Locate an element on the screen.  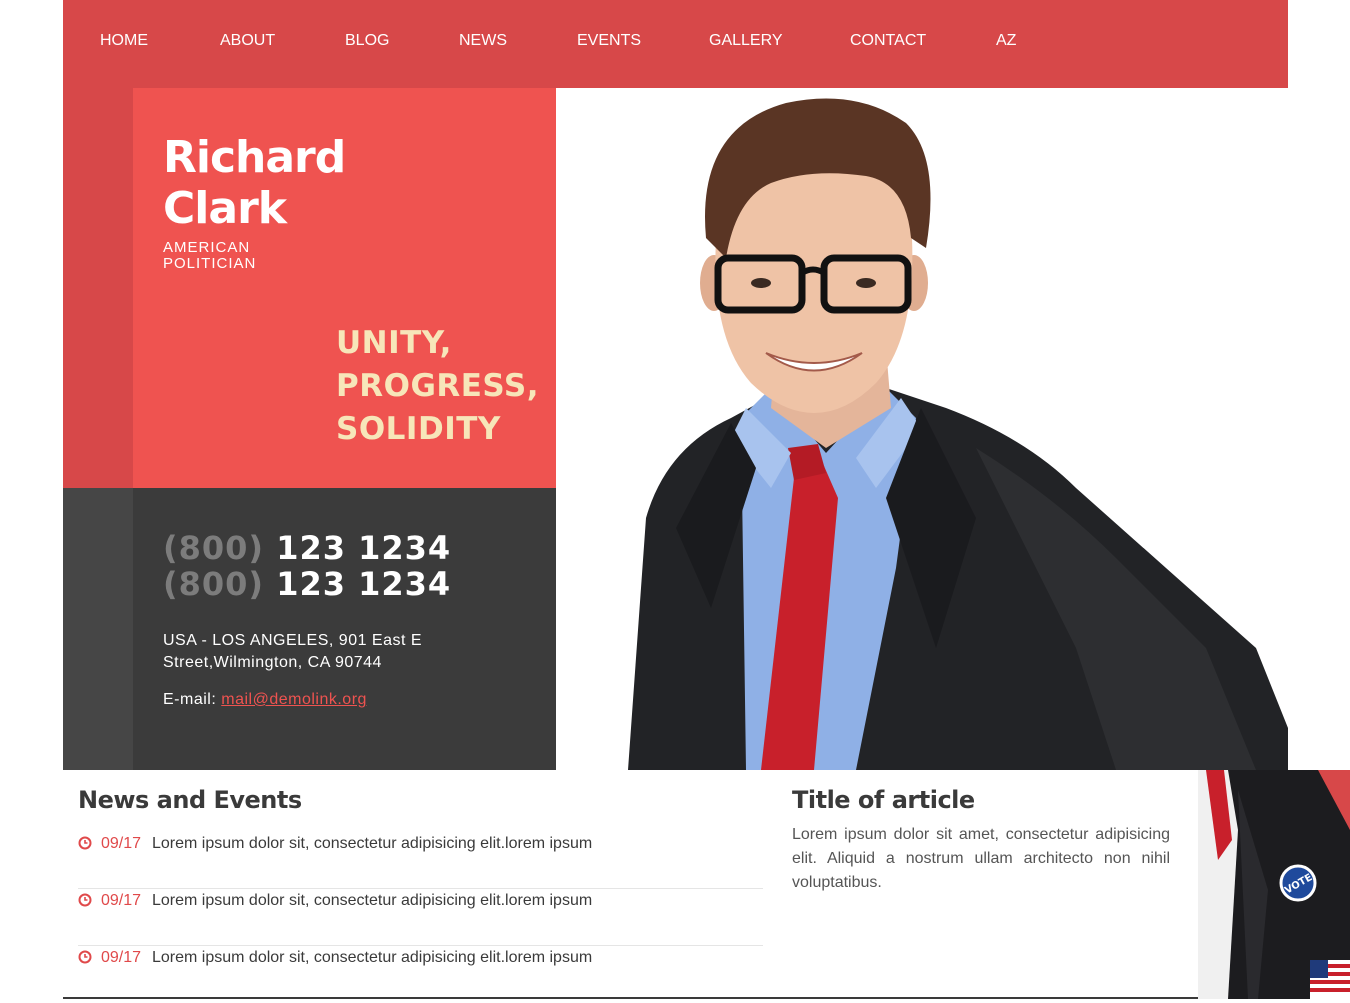
phone-number-2: (800) 123 1234 is located at coordinates (307, 584).